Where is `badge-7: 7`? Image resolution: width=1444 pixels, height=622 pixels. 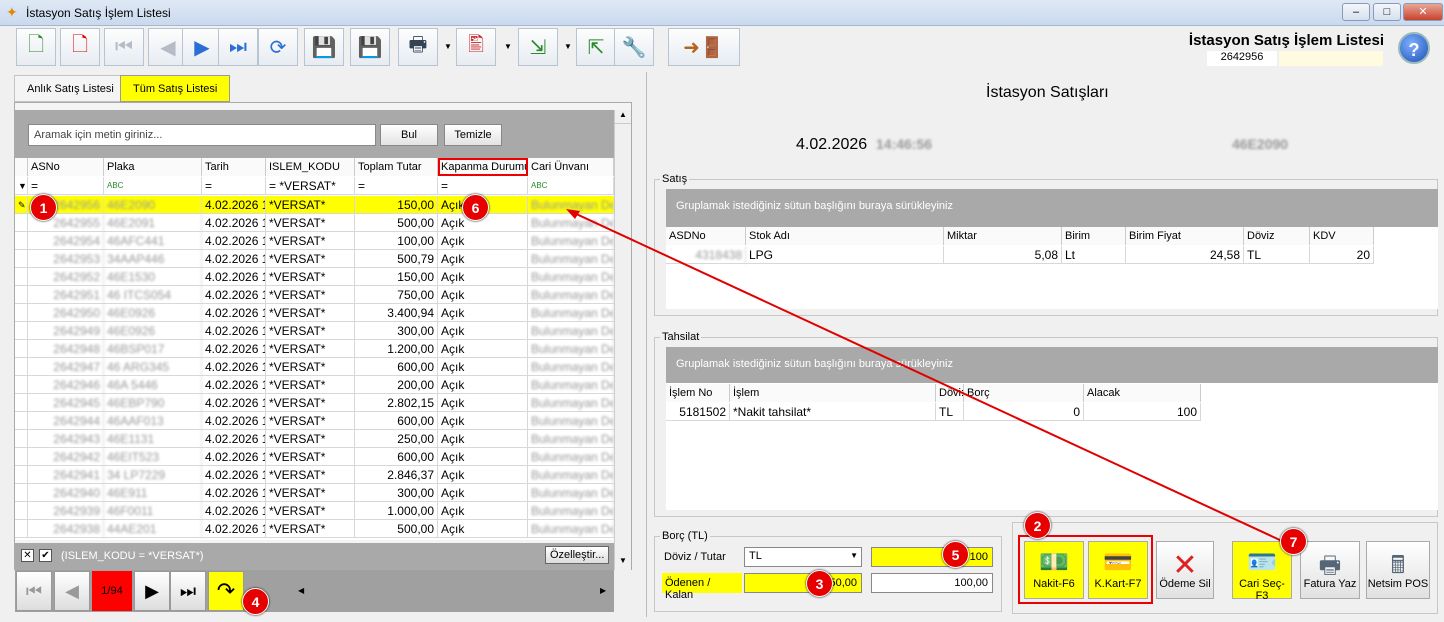 badge-7: 7 is located at coordinates (1293, 541).